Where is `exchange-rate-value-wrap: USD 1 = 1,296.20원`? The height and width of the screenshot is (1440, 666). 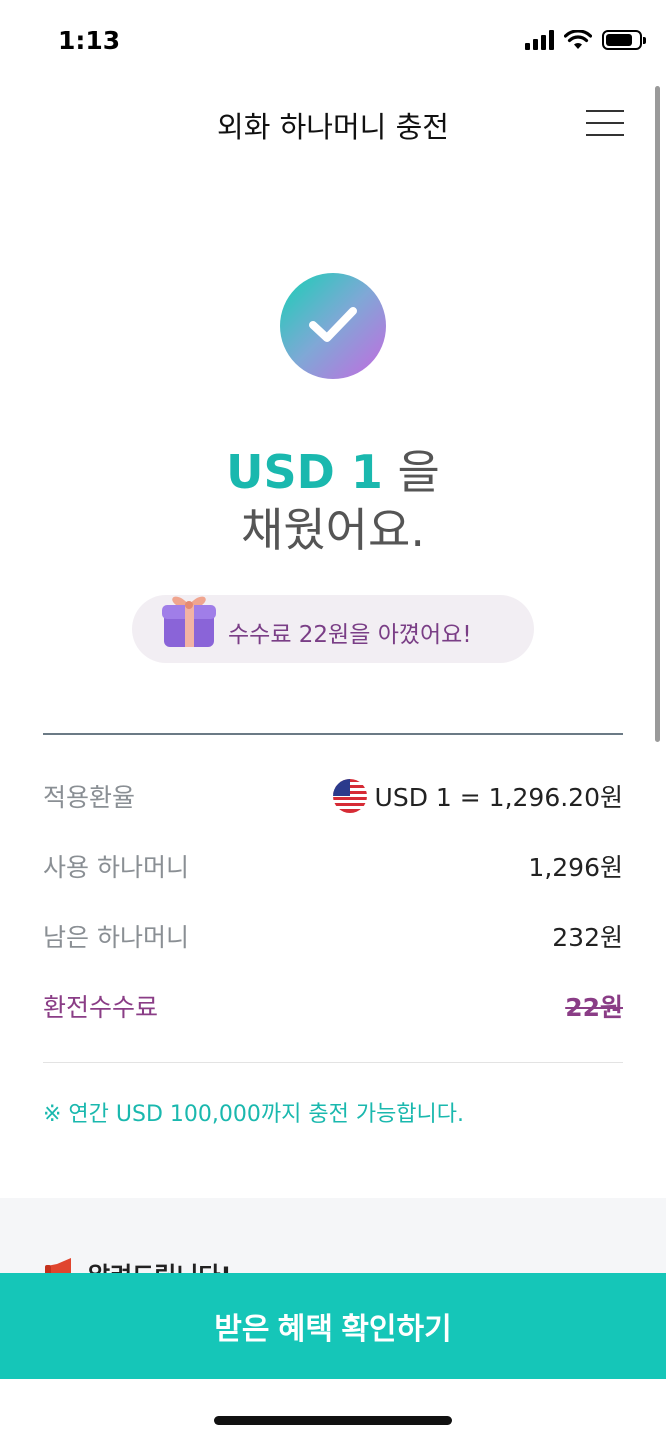
exchange-rate-value-wrap: USD 1 = 1,296.20원 is located at coordinates (477, 797).